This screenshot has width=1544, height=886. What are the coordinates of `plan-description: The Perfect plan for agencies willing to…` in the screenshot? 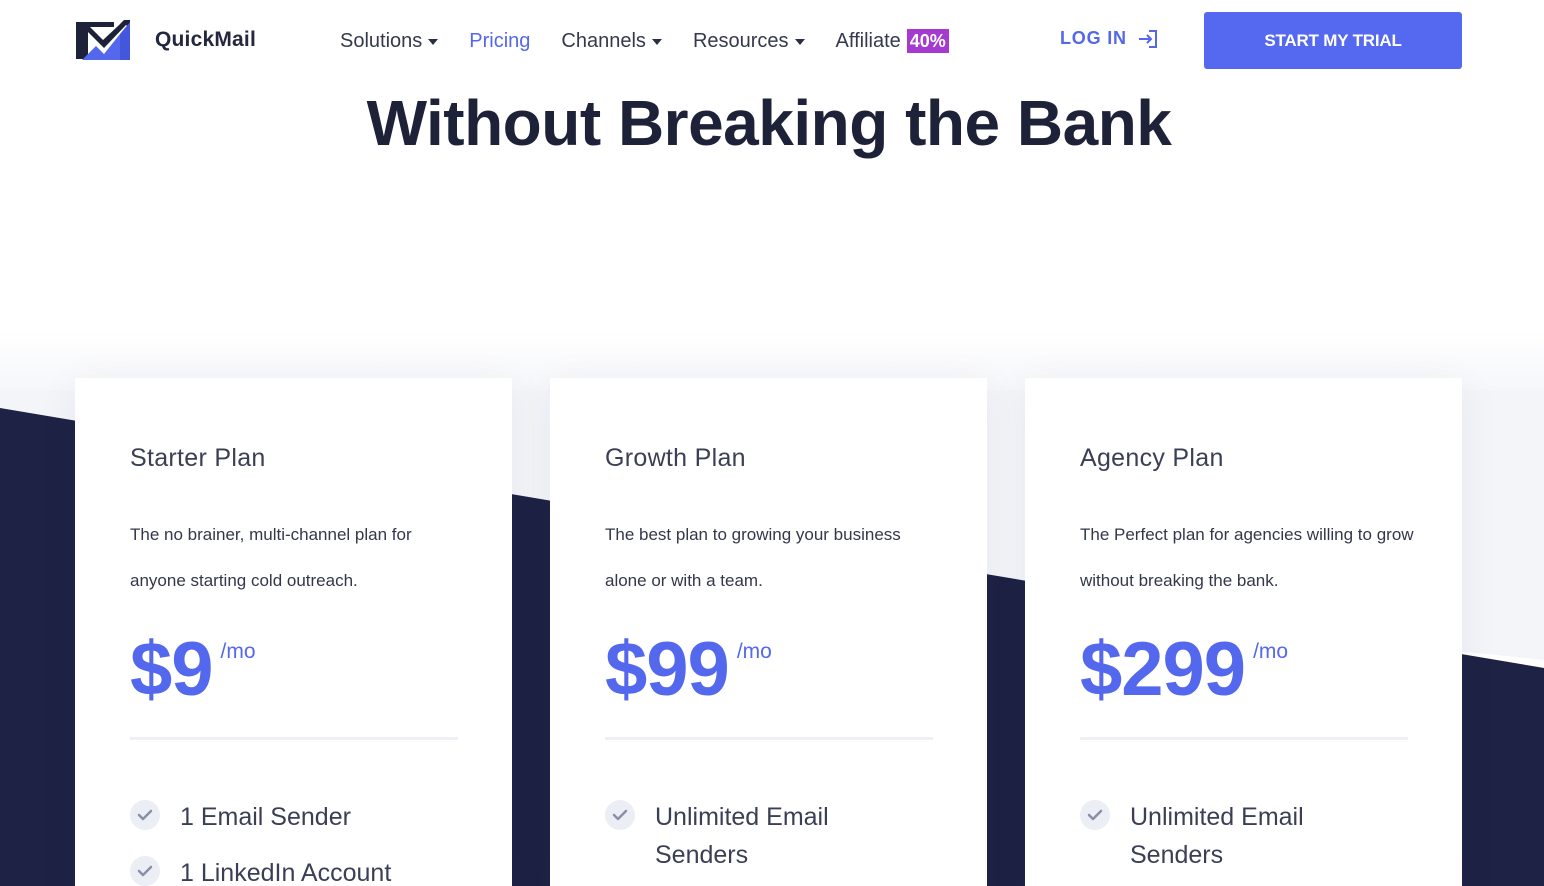 It's located at (1247, 557).